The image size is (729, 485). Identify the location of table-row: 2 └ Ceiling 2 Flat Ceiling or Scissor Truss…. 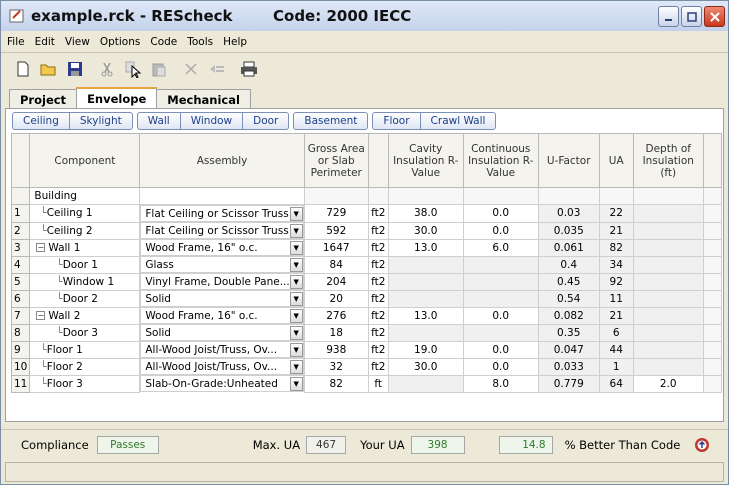
(366, 230).